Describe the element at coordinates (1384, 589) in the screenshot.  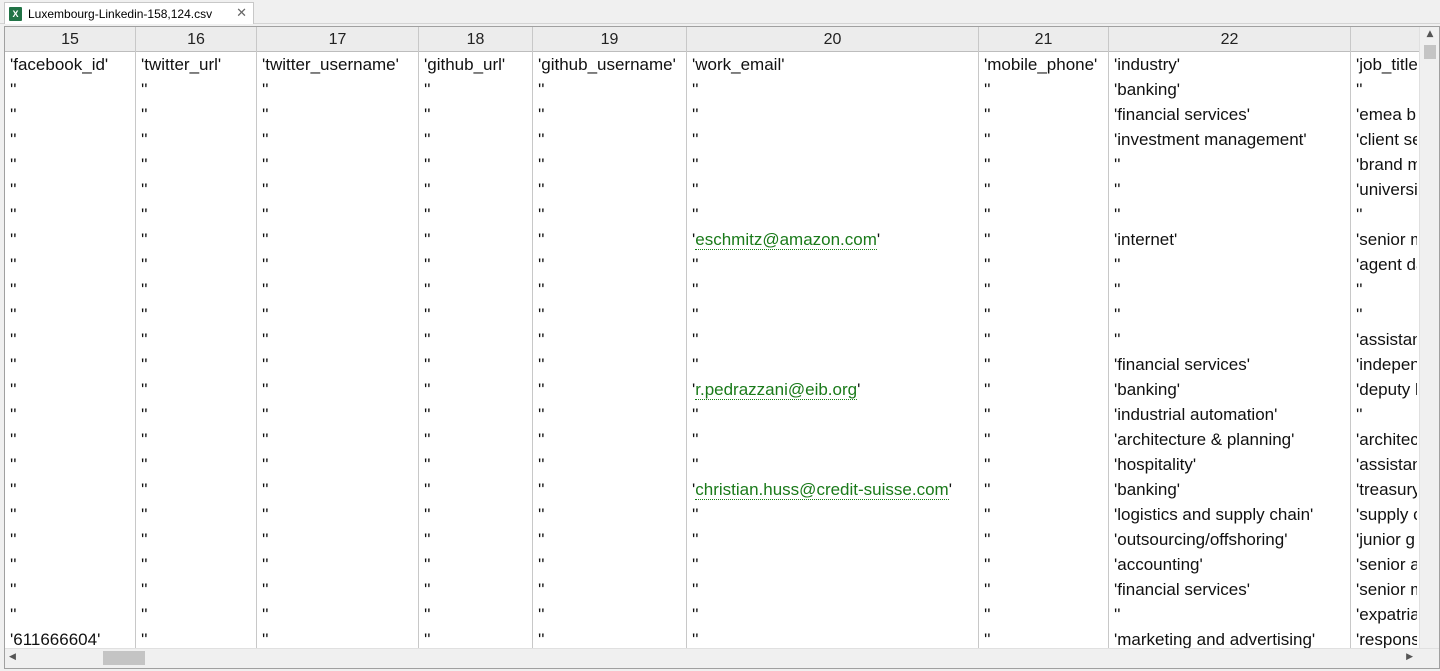
I see `table-cell: 'senior m` at that location.